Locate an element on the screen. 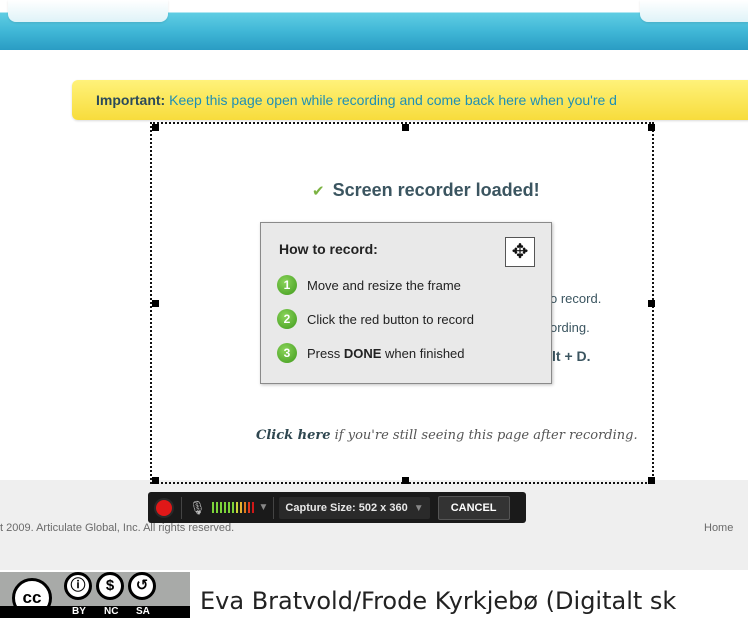  header-band is located at coordinates (374, 25).